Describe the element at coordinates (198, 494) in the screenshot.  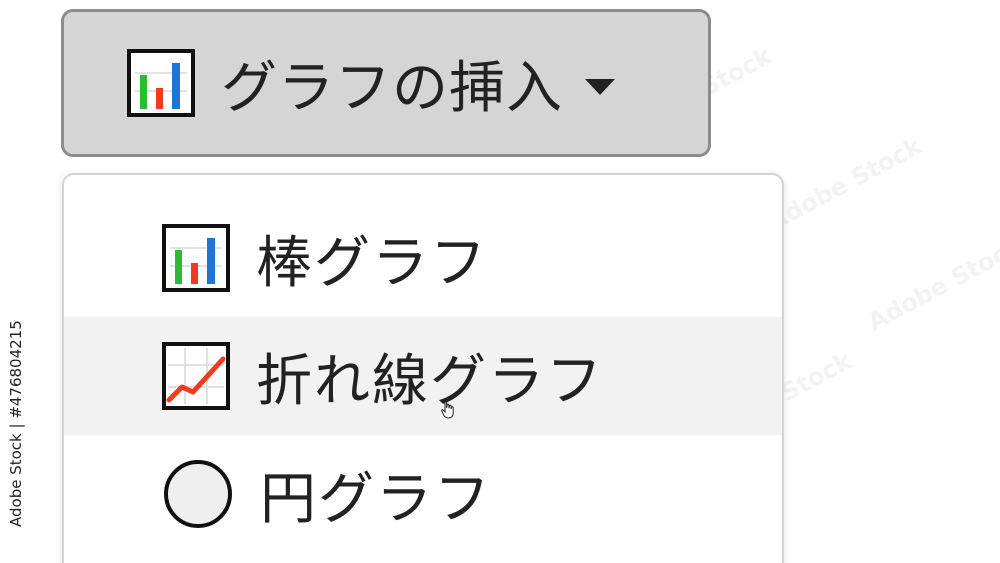
I see `pie-chart-icon` at that location.